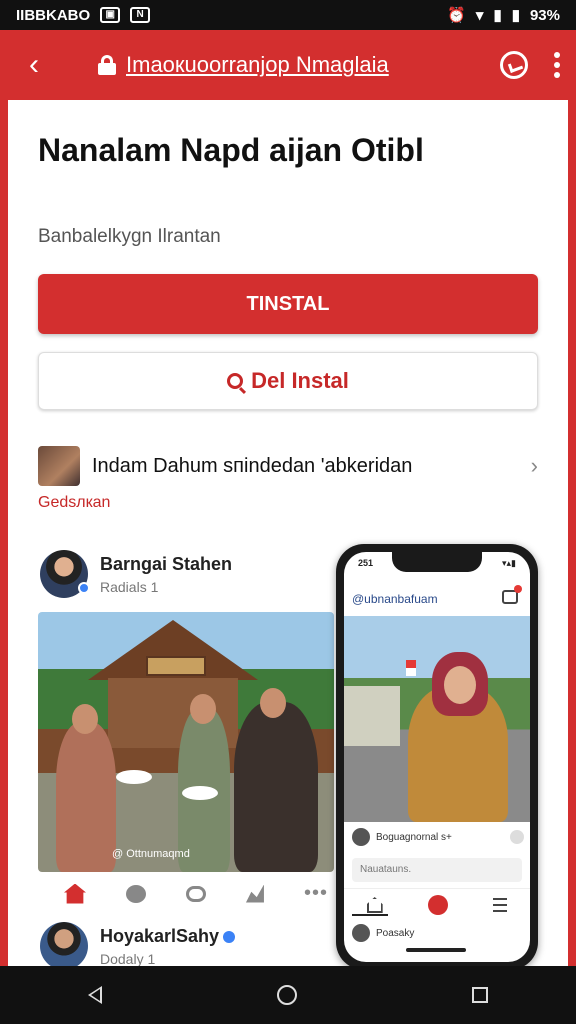 The width and height of the screenshot is (576, 1024). Describe the element at coordinates (159, 936) in the screenshot. I see `post2-author-name: HoyakarlSahy` at that location.